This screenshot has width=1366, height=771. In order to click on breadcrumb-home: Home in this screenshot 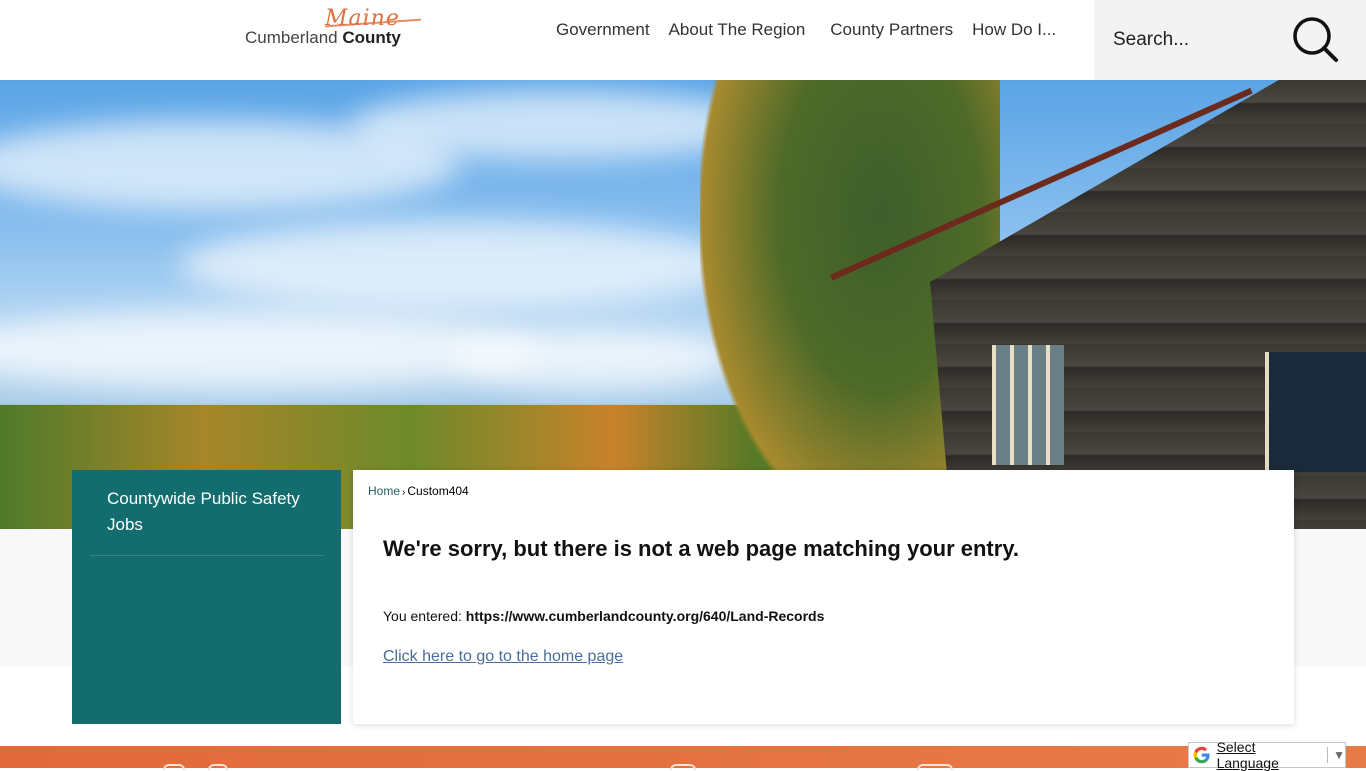, I will do `click(384, 491)`.